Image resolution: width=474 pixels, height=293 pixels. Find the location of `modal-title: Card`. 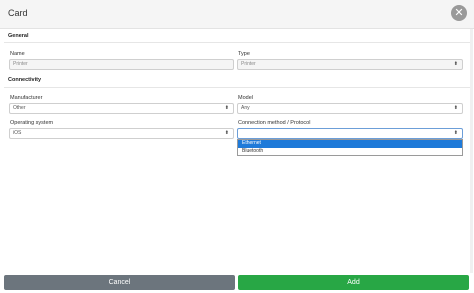

modal-title: Card is located at coordinates (18, 13).